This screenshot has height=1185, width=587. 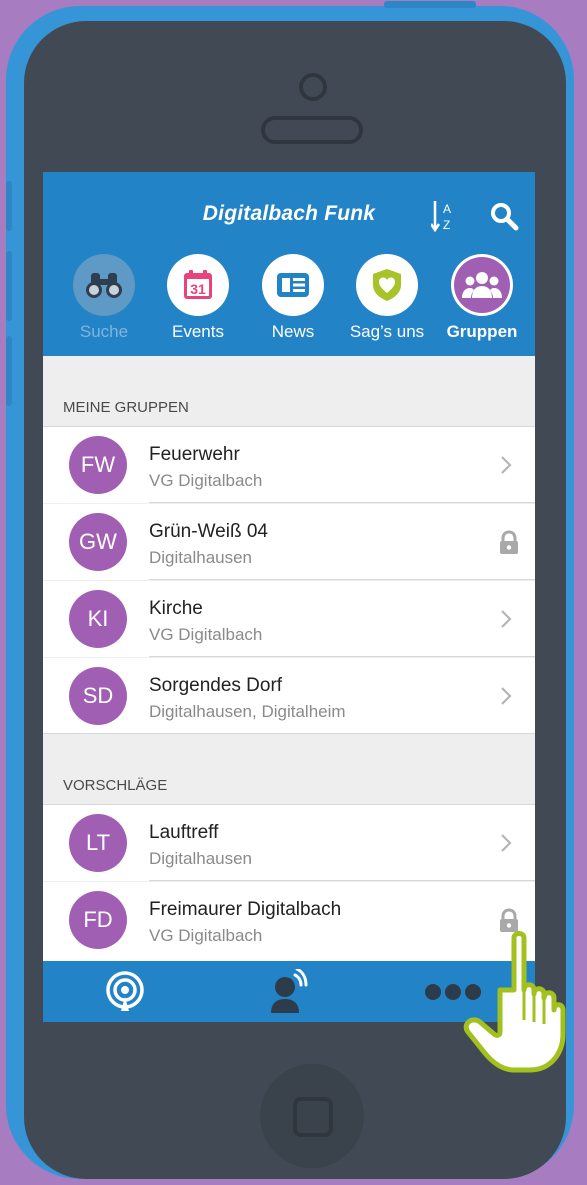 What do you see at coordinates (9, 206) in the screenshot?
I see `mute-switch` at bounding box center [9, 206].